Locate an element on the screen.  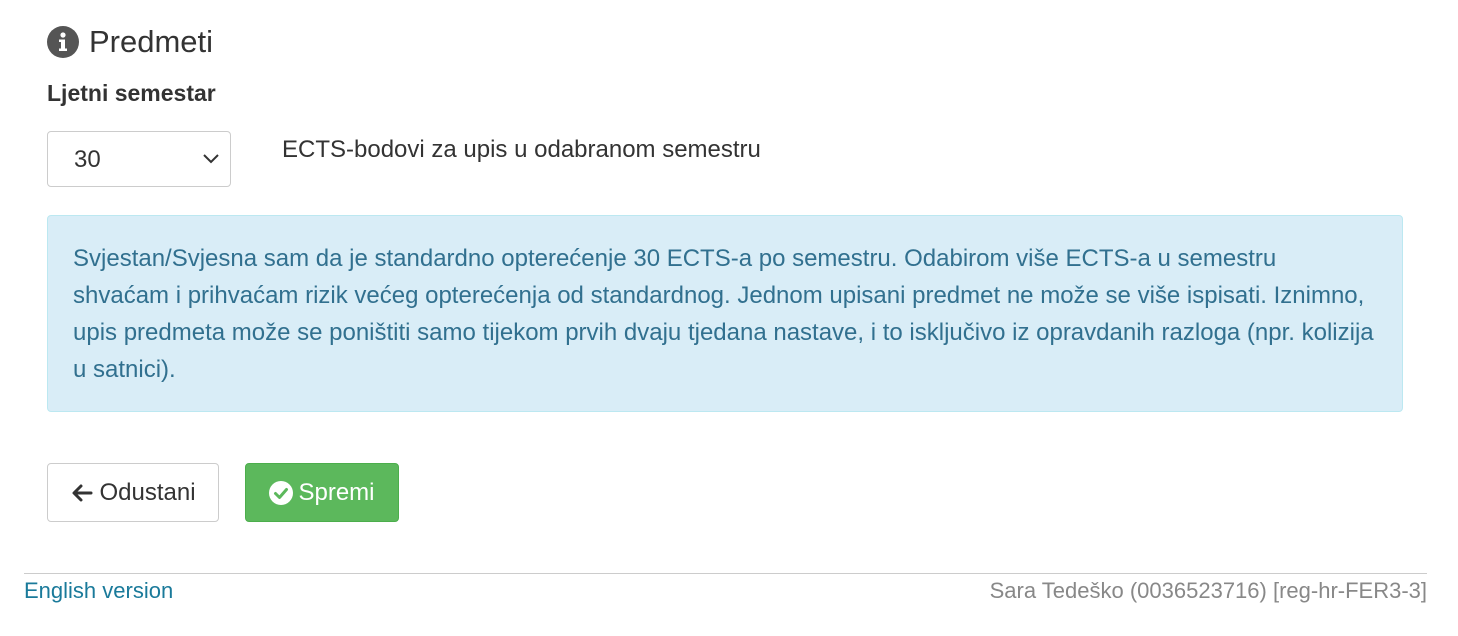
cancel-button: Odustani is located at coordinates (133, 492).